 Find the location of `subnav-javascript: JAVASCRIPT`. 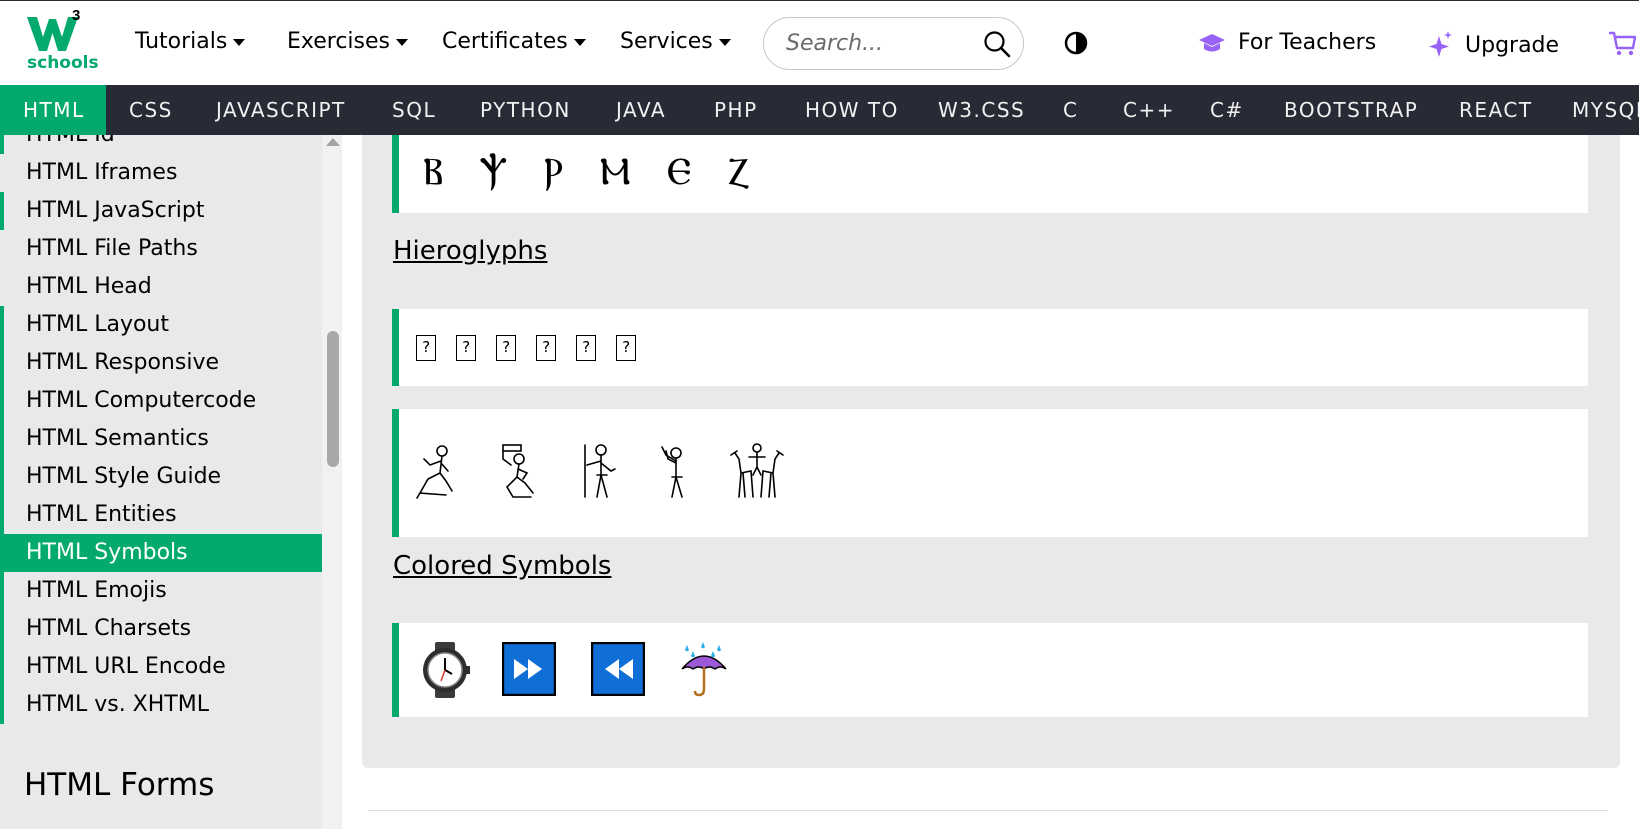

subnav-javascript: JAVASCRIPT is located at coordinates (281, 110).